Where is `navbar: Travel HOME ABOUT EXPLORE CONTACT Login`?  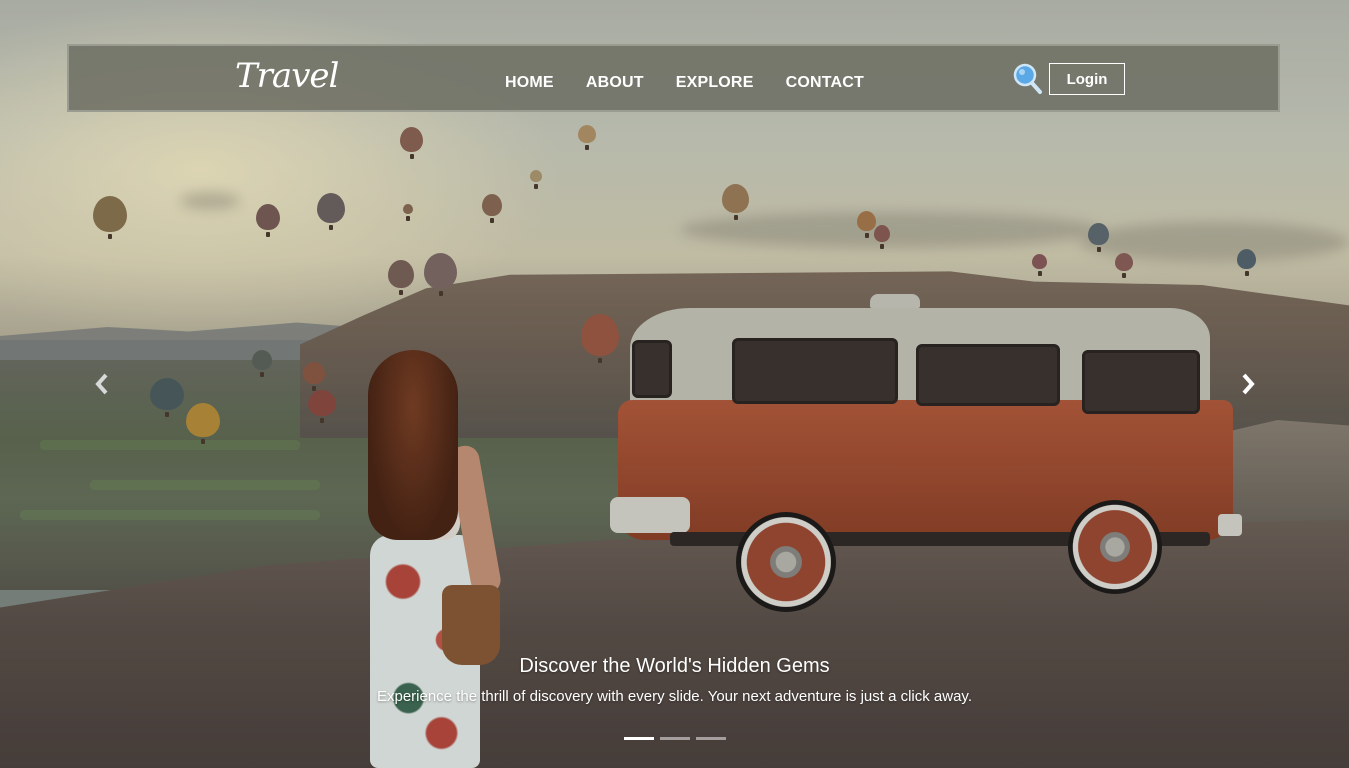 navbar: Travel HOME ABOUT EXPLORE CONTACT Login is located at coordinates (673, 78).